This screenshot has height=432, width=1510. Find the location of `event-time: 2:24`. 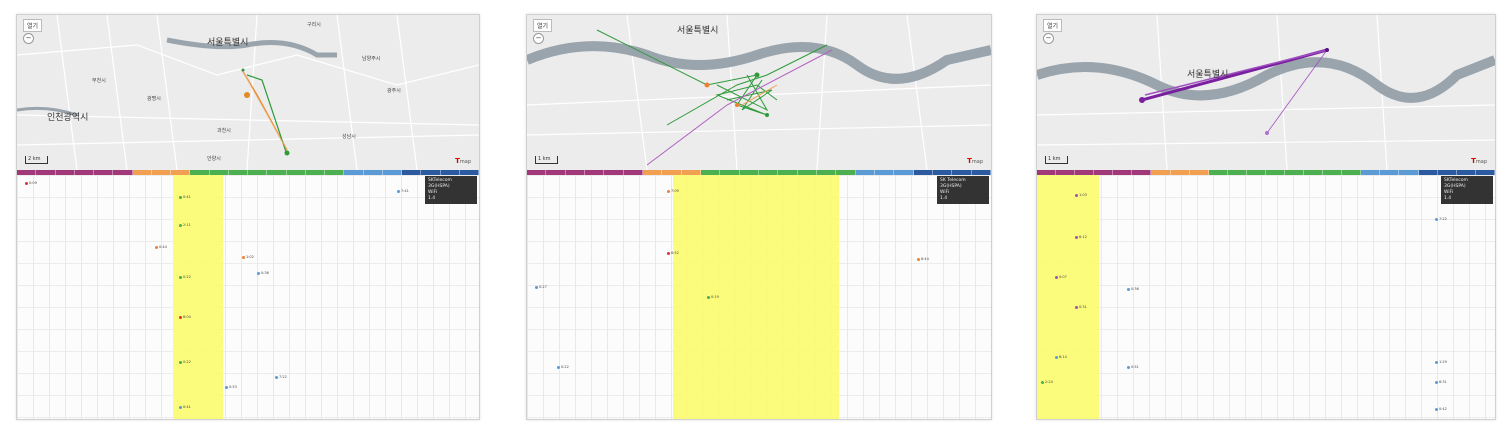

event-time: 2:24 is located at coordinates (1049, 382).